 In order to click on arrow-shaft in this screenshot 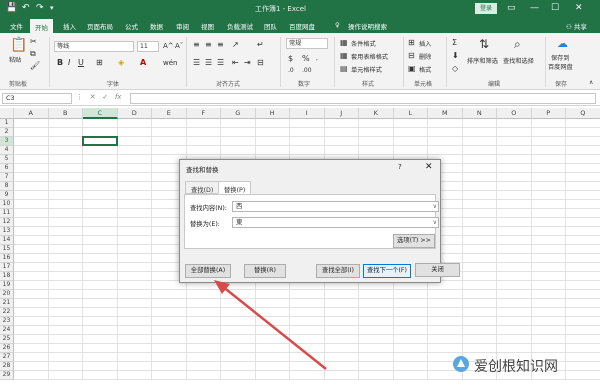, I will do `click(274, 327)`.